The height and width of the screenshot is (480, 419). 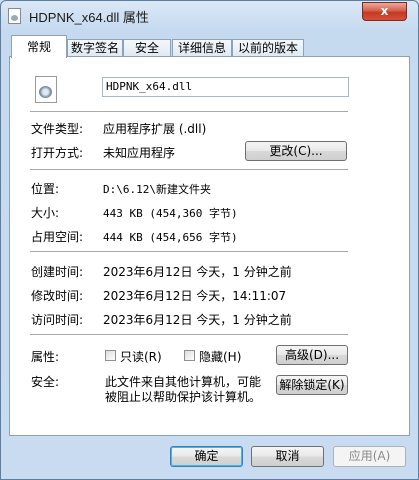 What do you see at coordinates (189, 355) in the screenshot?
I see `hidden-checkbox` at bounding box center [189, 355].